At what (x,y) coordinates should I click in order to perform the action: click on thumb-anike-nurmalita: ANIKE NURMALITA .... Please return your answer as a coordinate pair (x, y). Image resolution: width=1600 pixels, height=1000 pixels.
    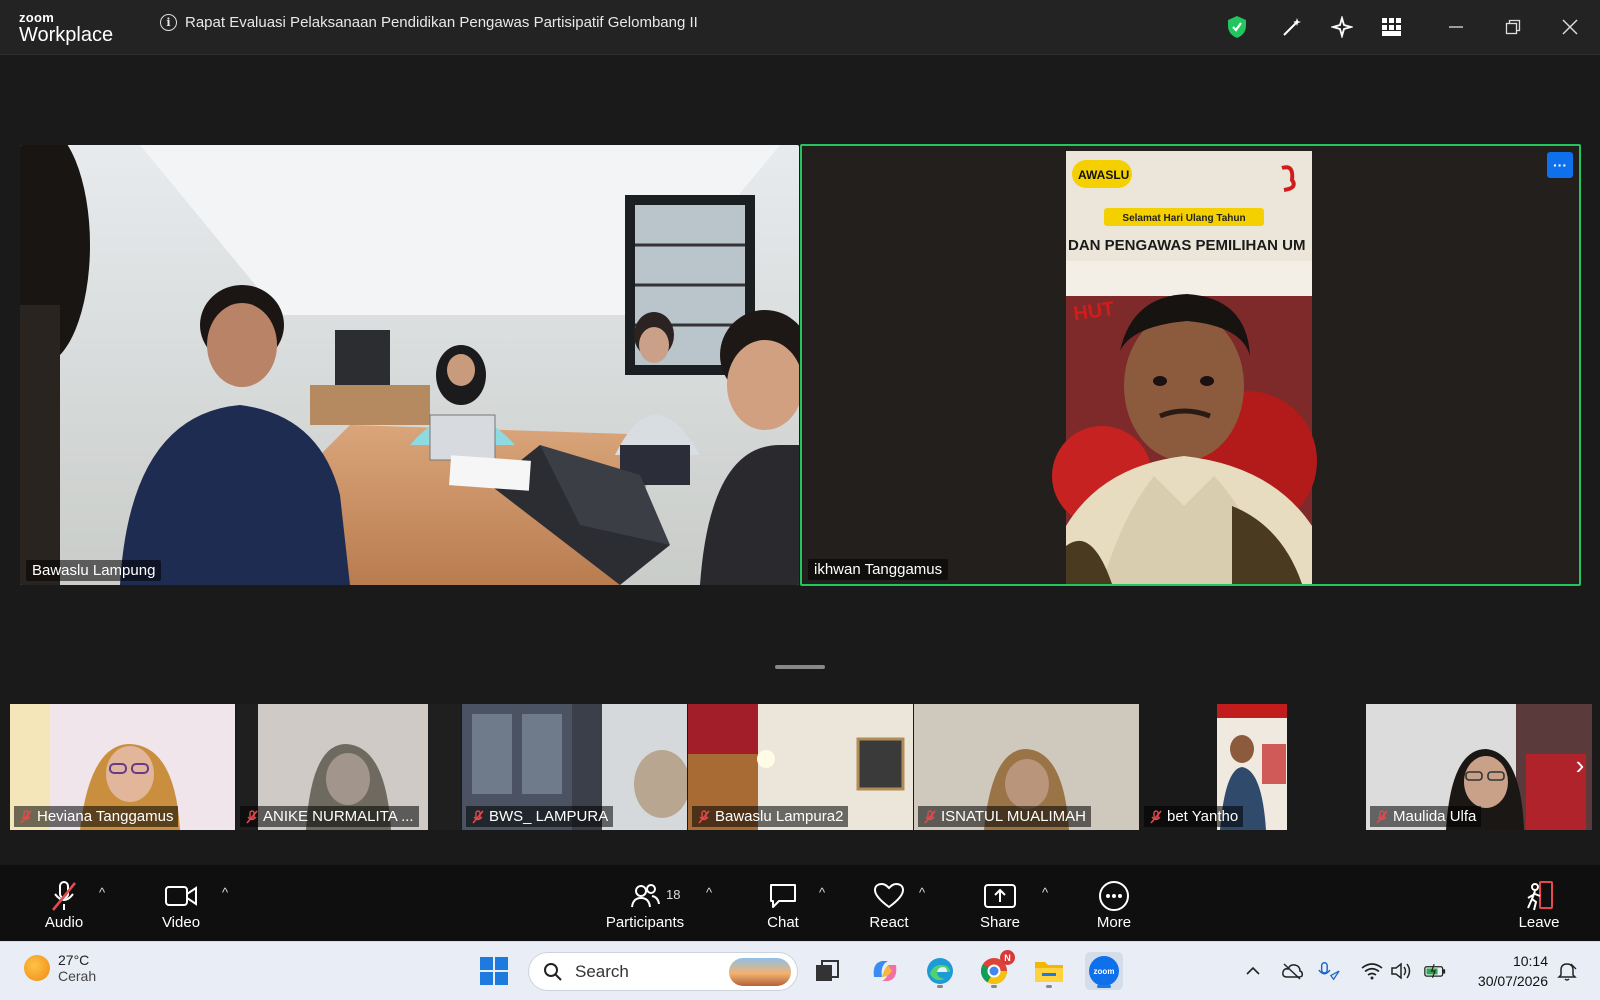
    Looking at the image, I should click on (348, 767).